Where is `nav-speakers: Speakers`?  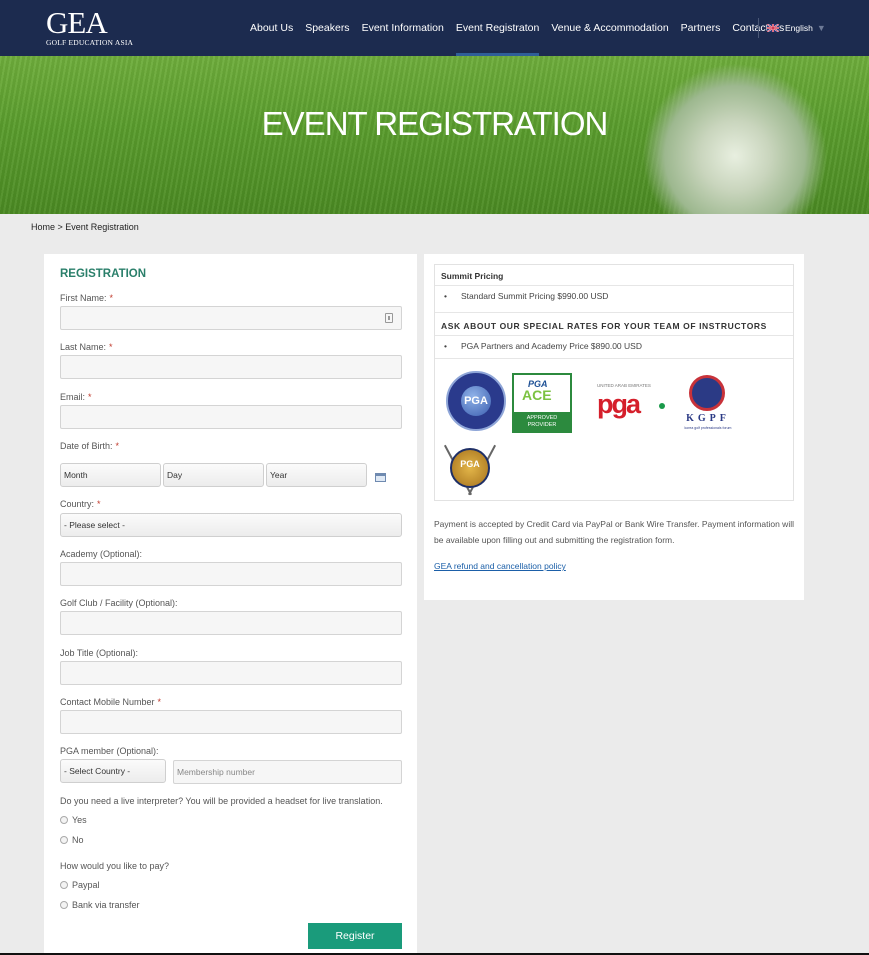
nav-speakers: Speakers is located at coordinates (327, 28).